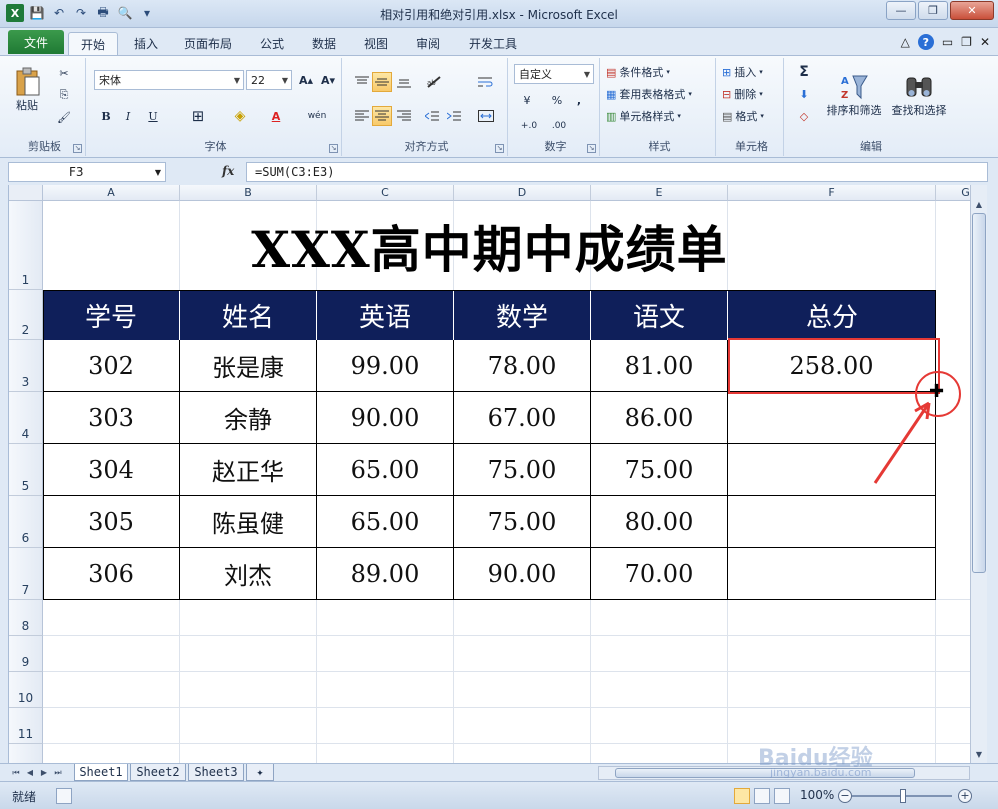 Image resolution: width=998 pixels, height=809 pixels. I want to click on align-bottom-icon, so click(404, 82).